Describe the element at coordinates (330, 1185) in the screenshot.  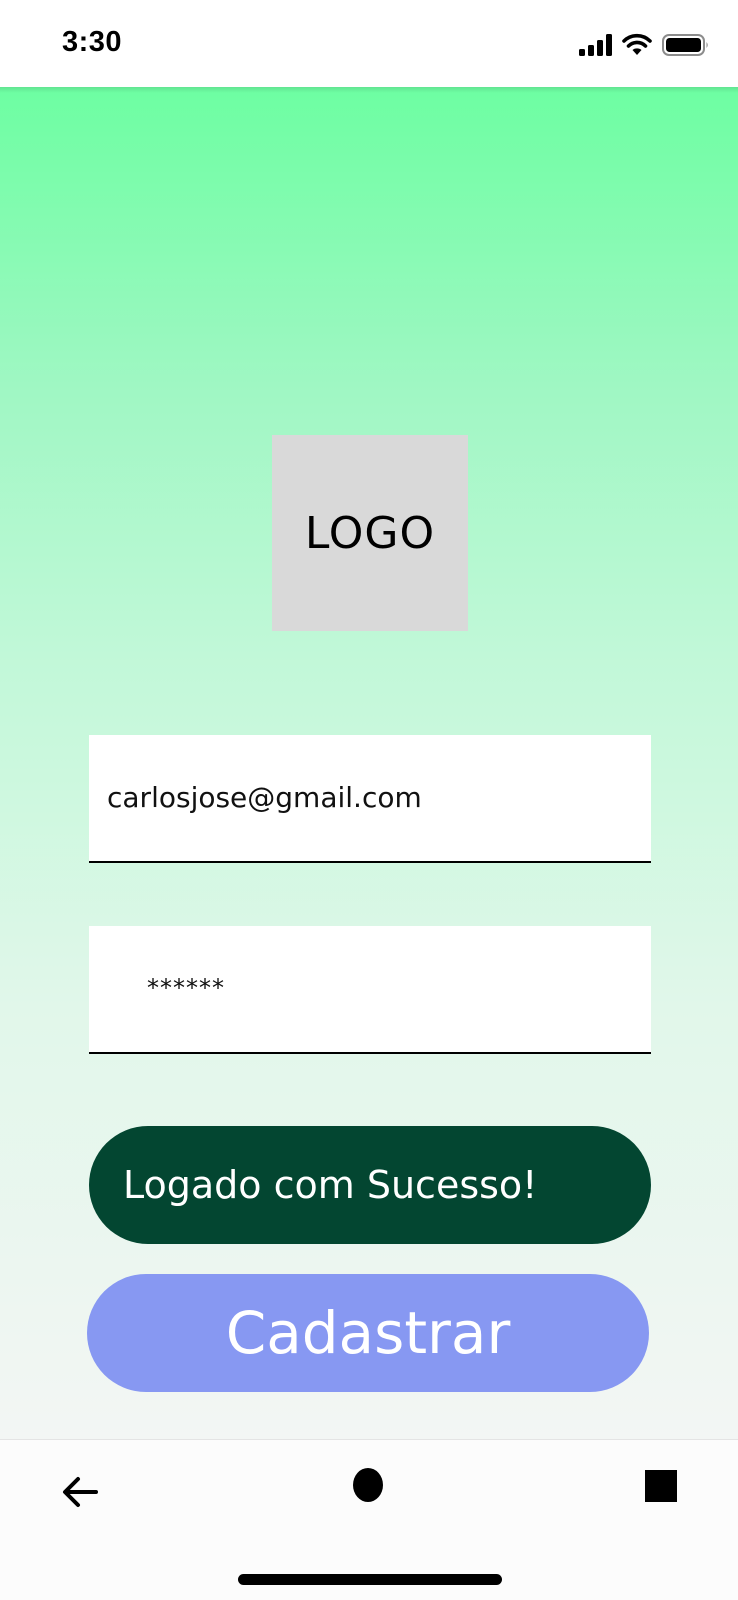
I see `login-button-label: Logado com Sucesso!` at that location.